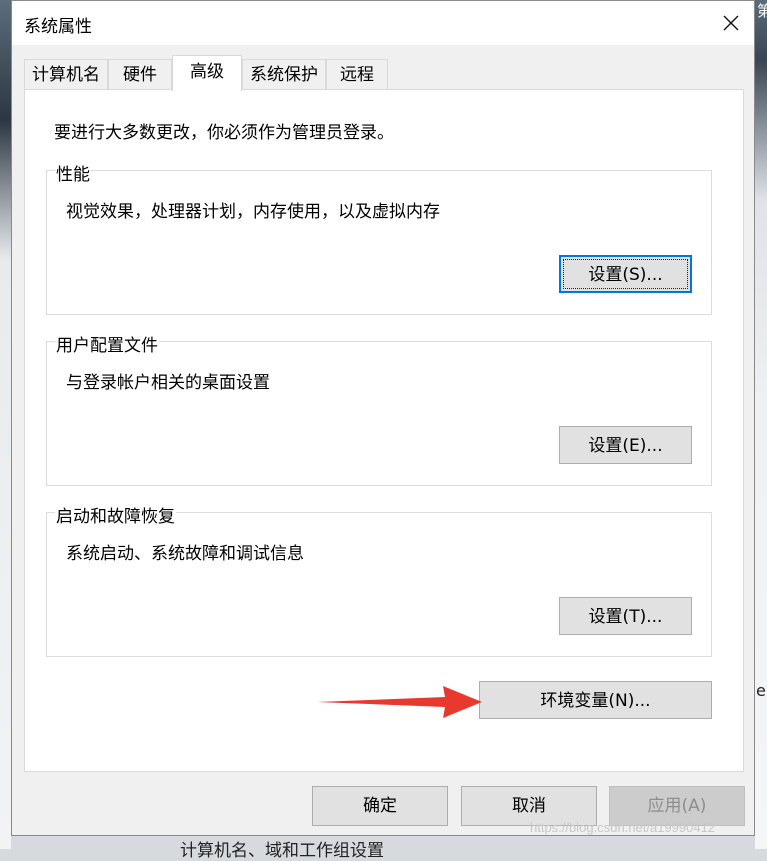 The width and height of the screenshot is (767, 861). I want to click on red-arrow-annotation, so click(399, 702).